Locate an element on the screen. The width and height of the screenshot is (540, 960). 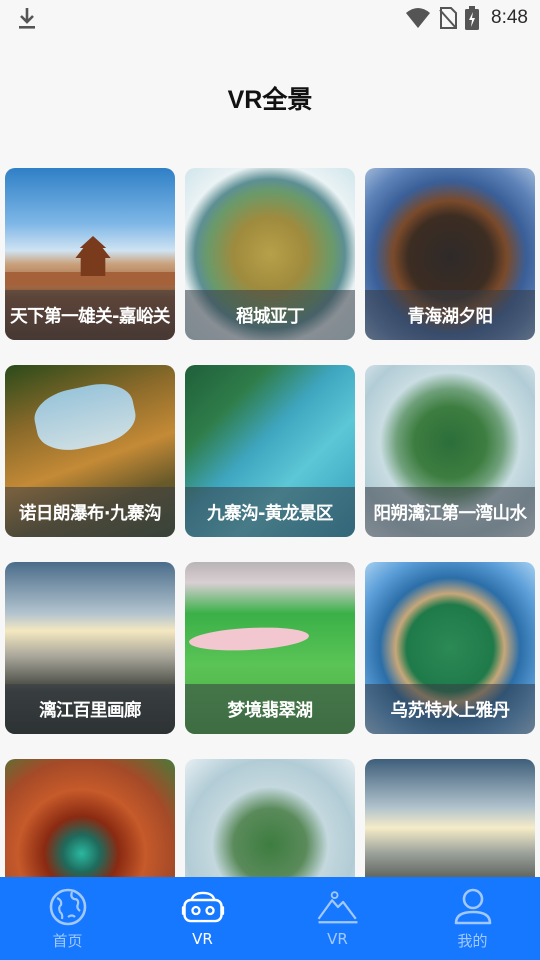
tab-home: 首页 is located at coordinates (67, 918).